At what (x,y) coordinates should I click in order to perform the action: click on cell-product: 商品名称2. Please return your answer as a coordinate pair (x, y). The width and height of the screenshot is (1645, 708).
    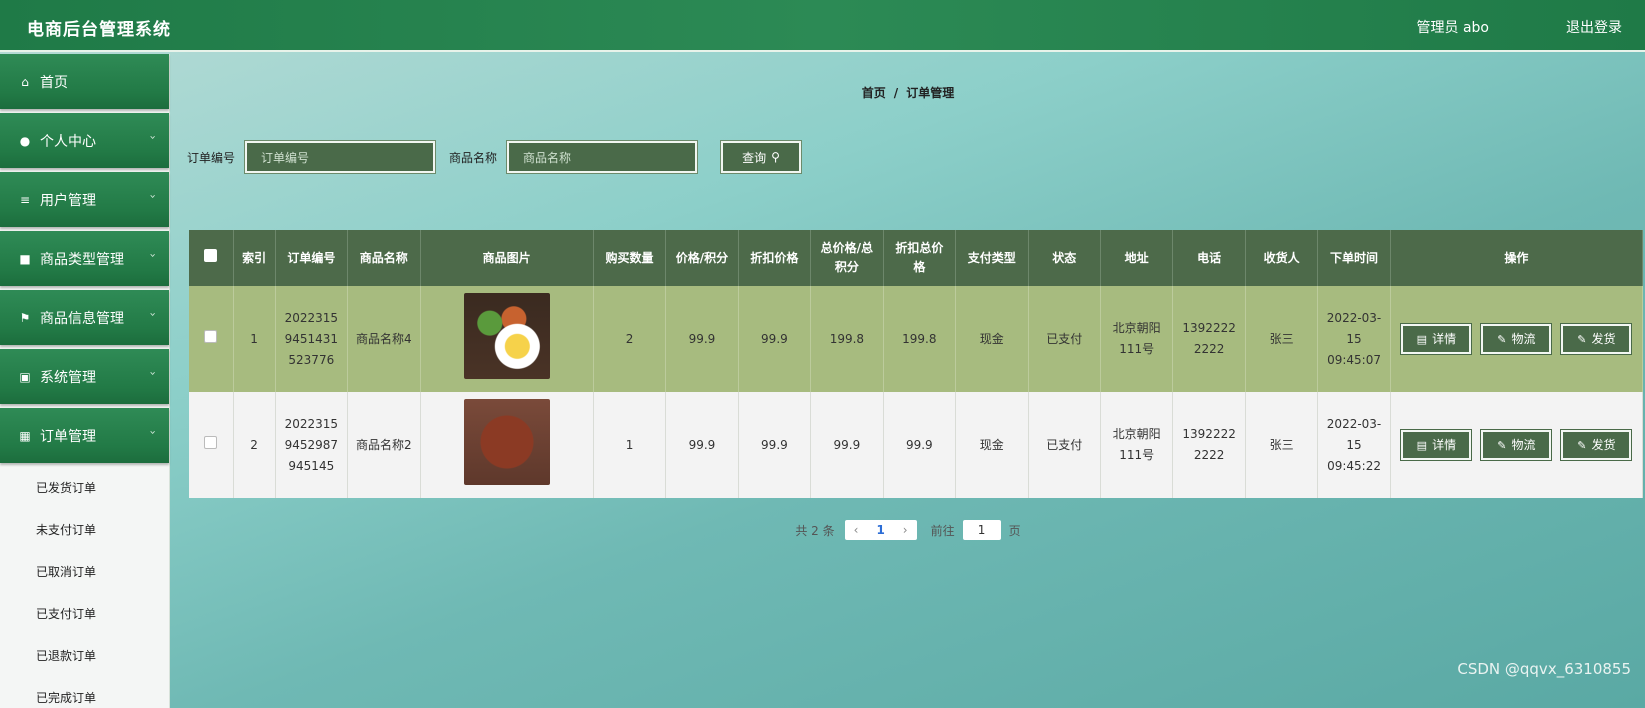
    Looking at the image, I should click on (384, 445).